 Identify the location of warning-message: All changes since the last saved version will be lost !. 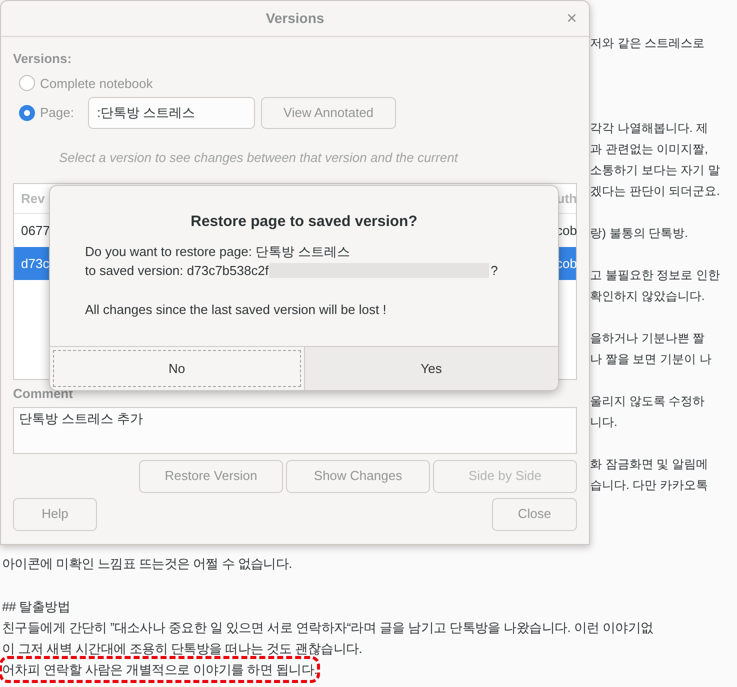
(235, 309).